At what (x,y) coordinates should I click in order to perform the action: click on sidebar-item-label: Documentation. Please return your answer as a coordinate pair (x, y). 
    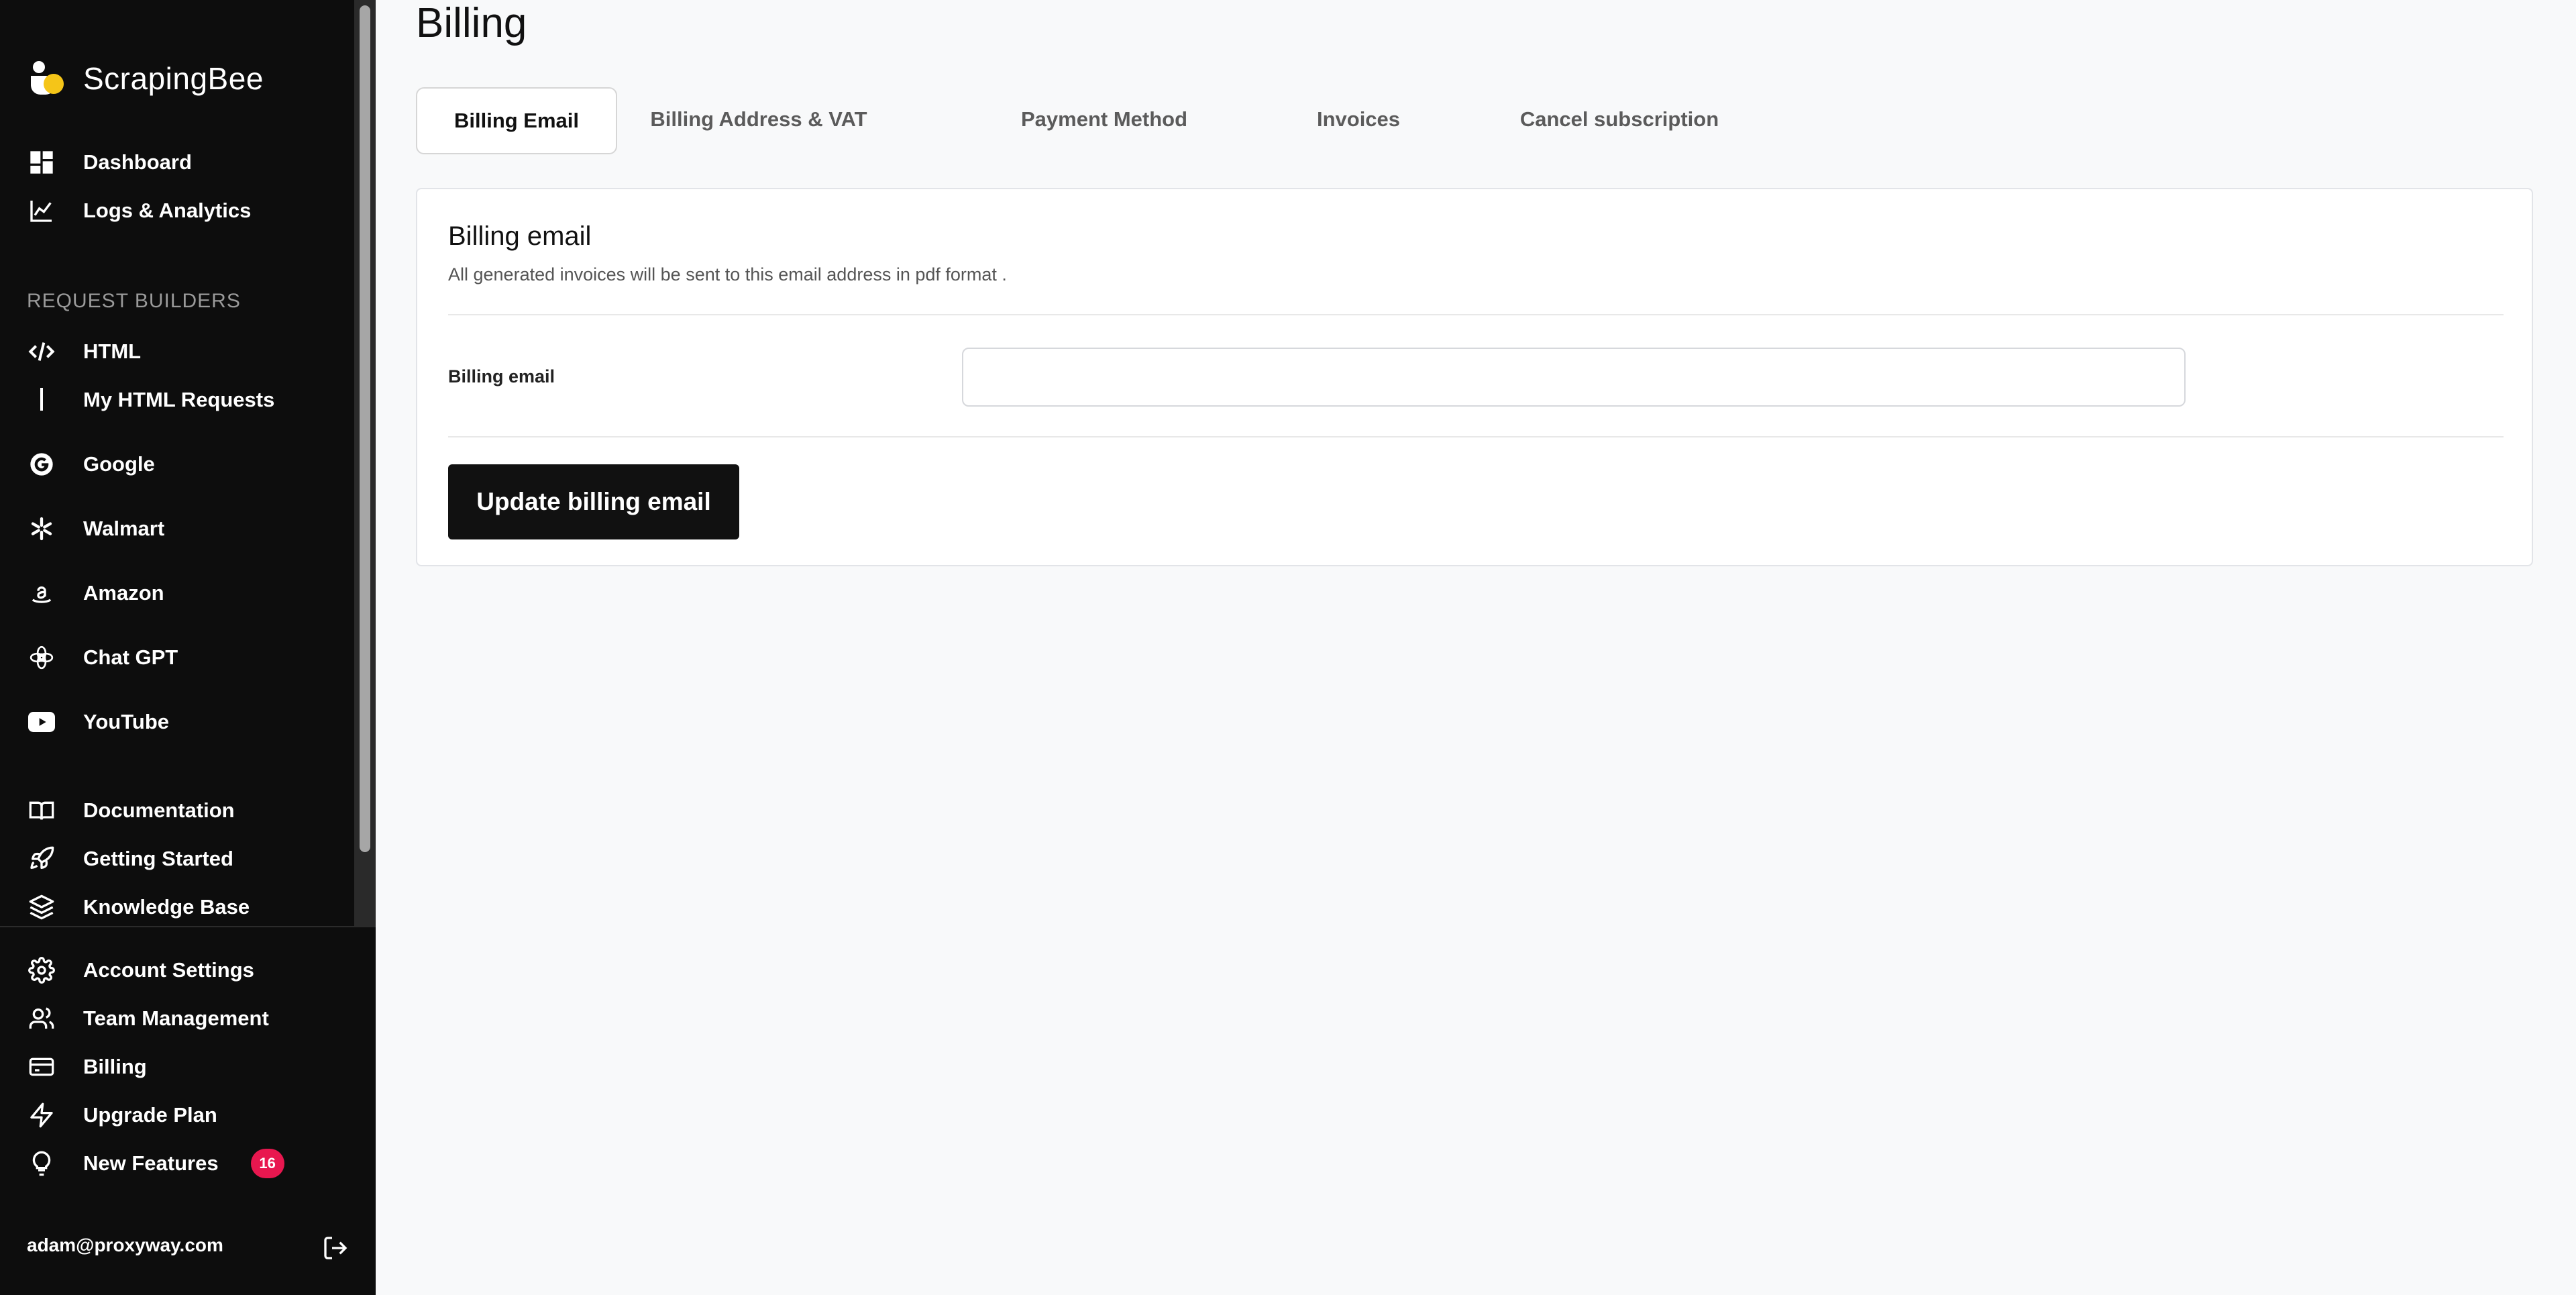
    Looking at the image, I should click on (159, 810).